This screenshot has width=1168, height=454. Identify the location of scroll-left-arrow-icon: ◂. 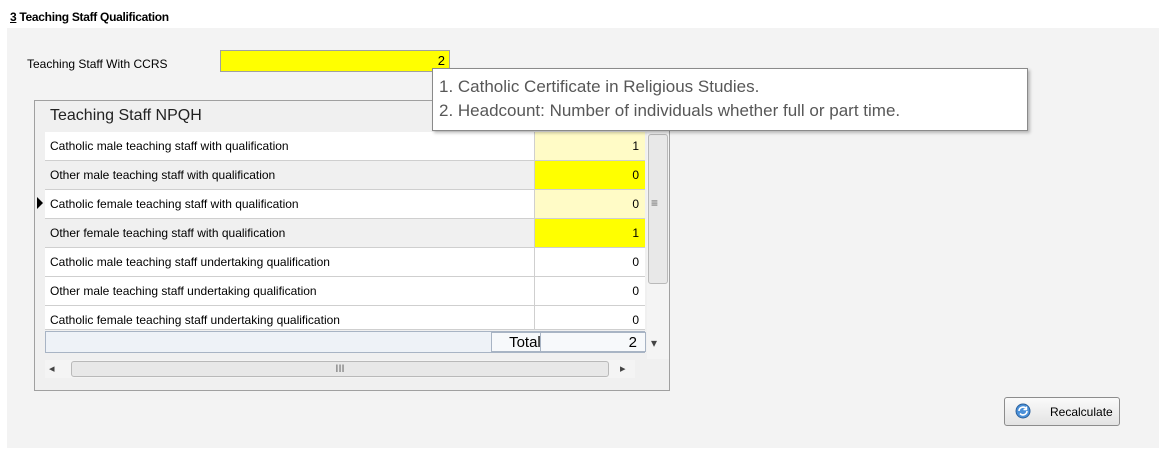
(52, 368).